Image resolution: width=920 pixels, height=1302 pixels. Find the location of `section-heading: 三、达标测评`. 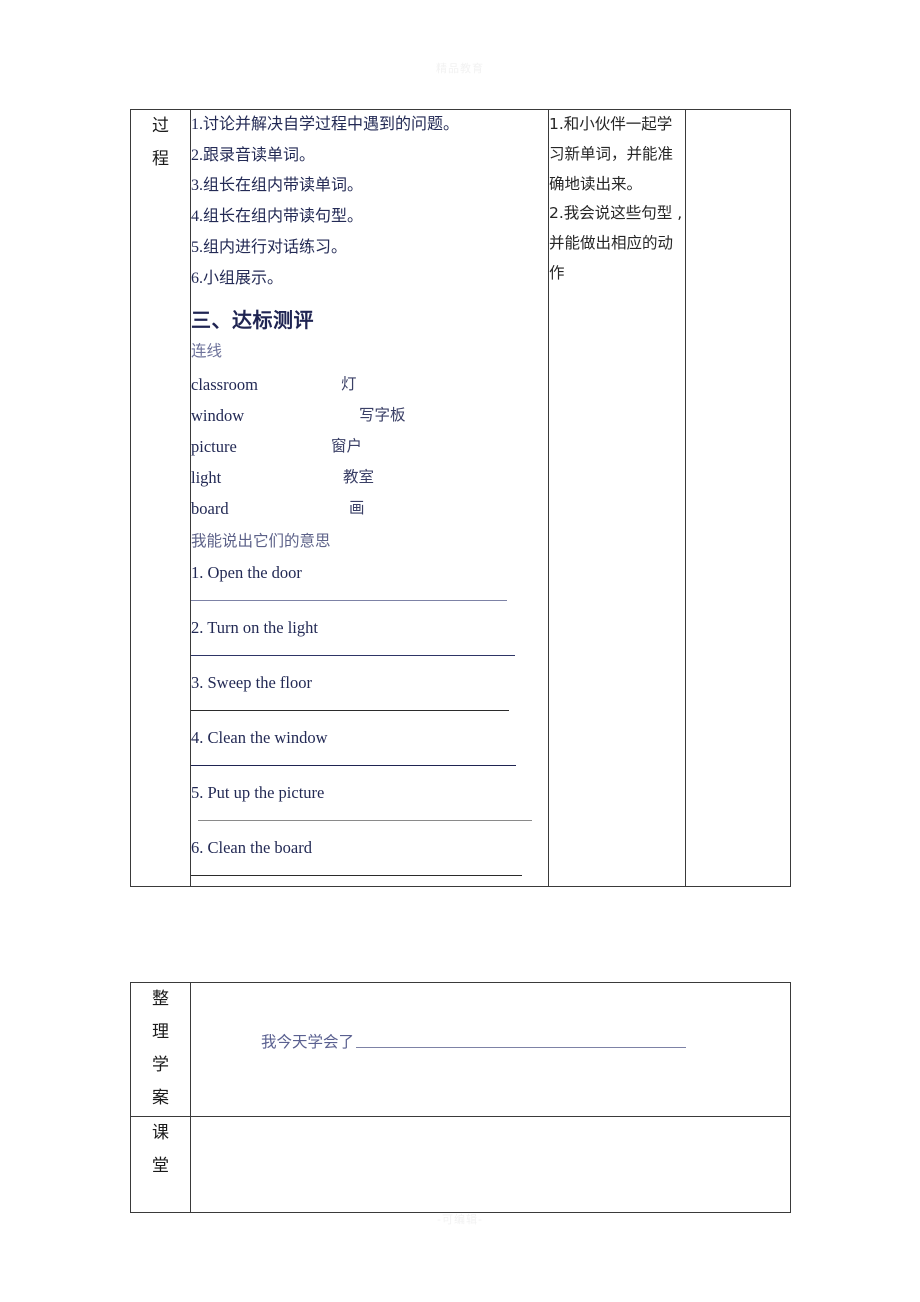

section-heading: 三、达标测评 is located at coordinates (252, 320).